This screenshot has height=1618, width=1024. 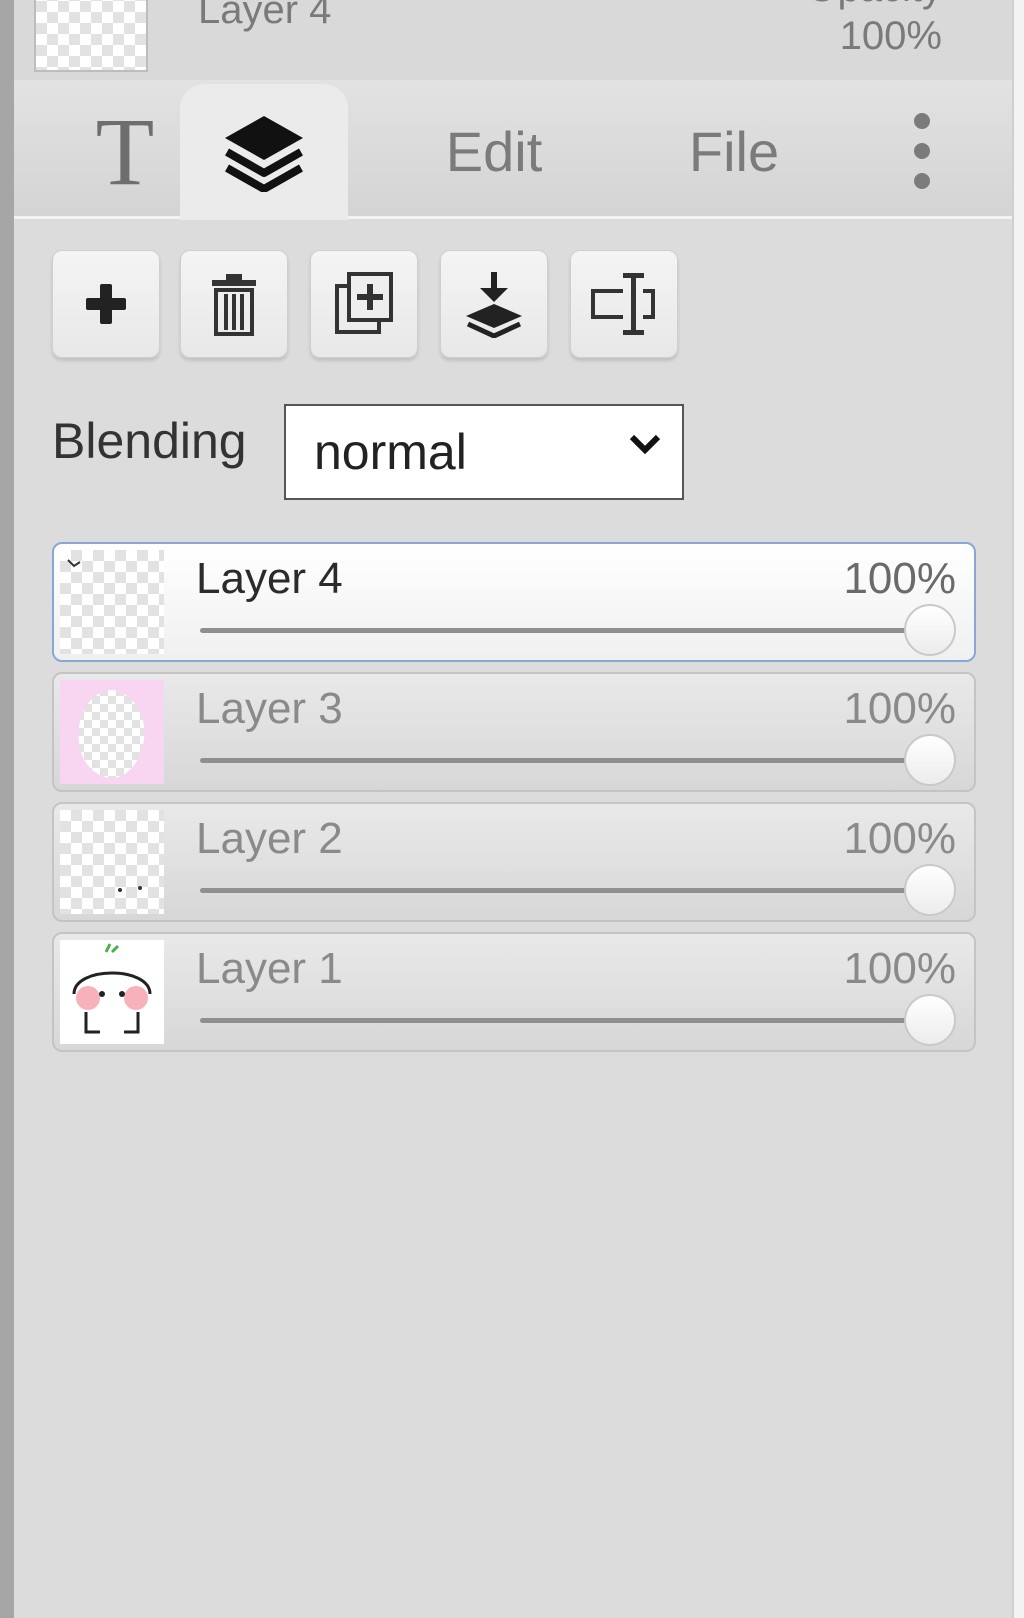 What do you see at coordinates (74, 563) in the screenshot?
I see `stroke-mark-icon` at bounding box center [74, 563].